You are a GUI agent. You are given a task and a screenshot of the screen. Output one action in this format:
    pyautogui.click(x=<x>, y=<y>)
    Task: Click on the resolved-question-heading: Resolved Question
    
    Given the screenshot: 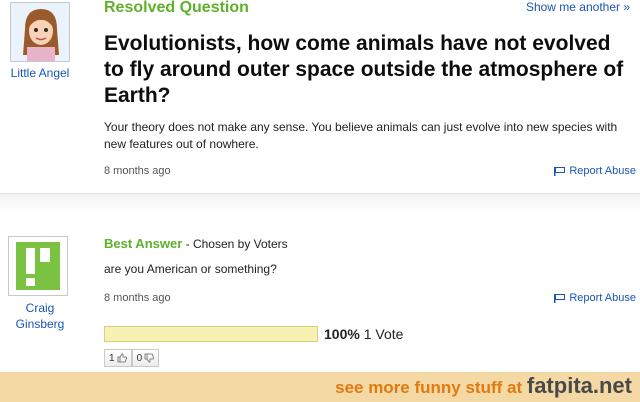 What is the action you would take?
    pyautogui.click(x=176, y=8)
    